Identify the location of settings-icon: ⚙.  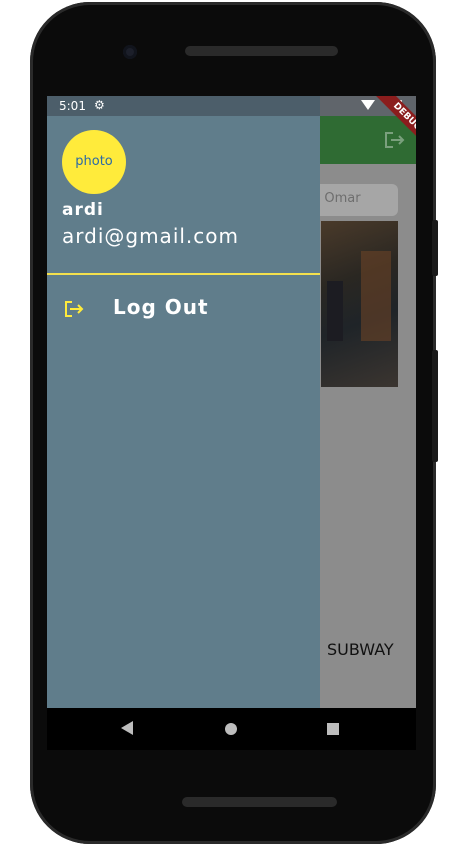
(99, 105).